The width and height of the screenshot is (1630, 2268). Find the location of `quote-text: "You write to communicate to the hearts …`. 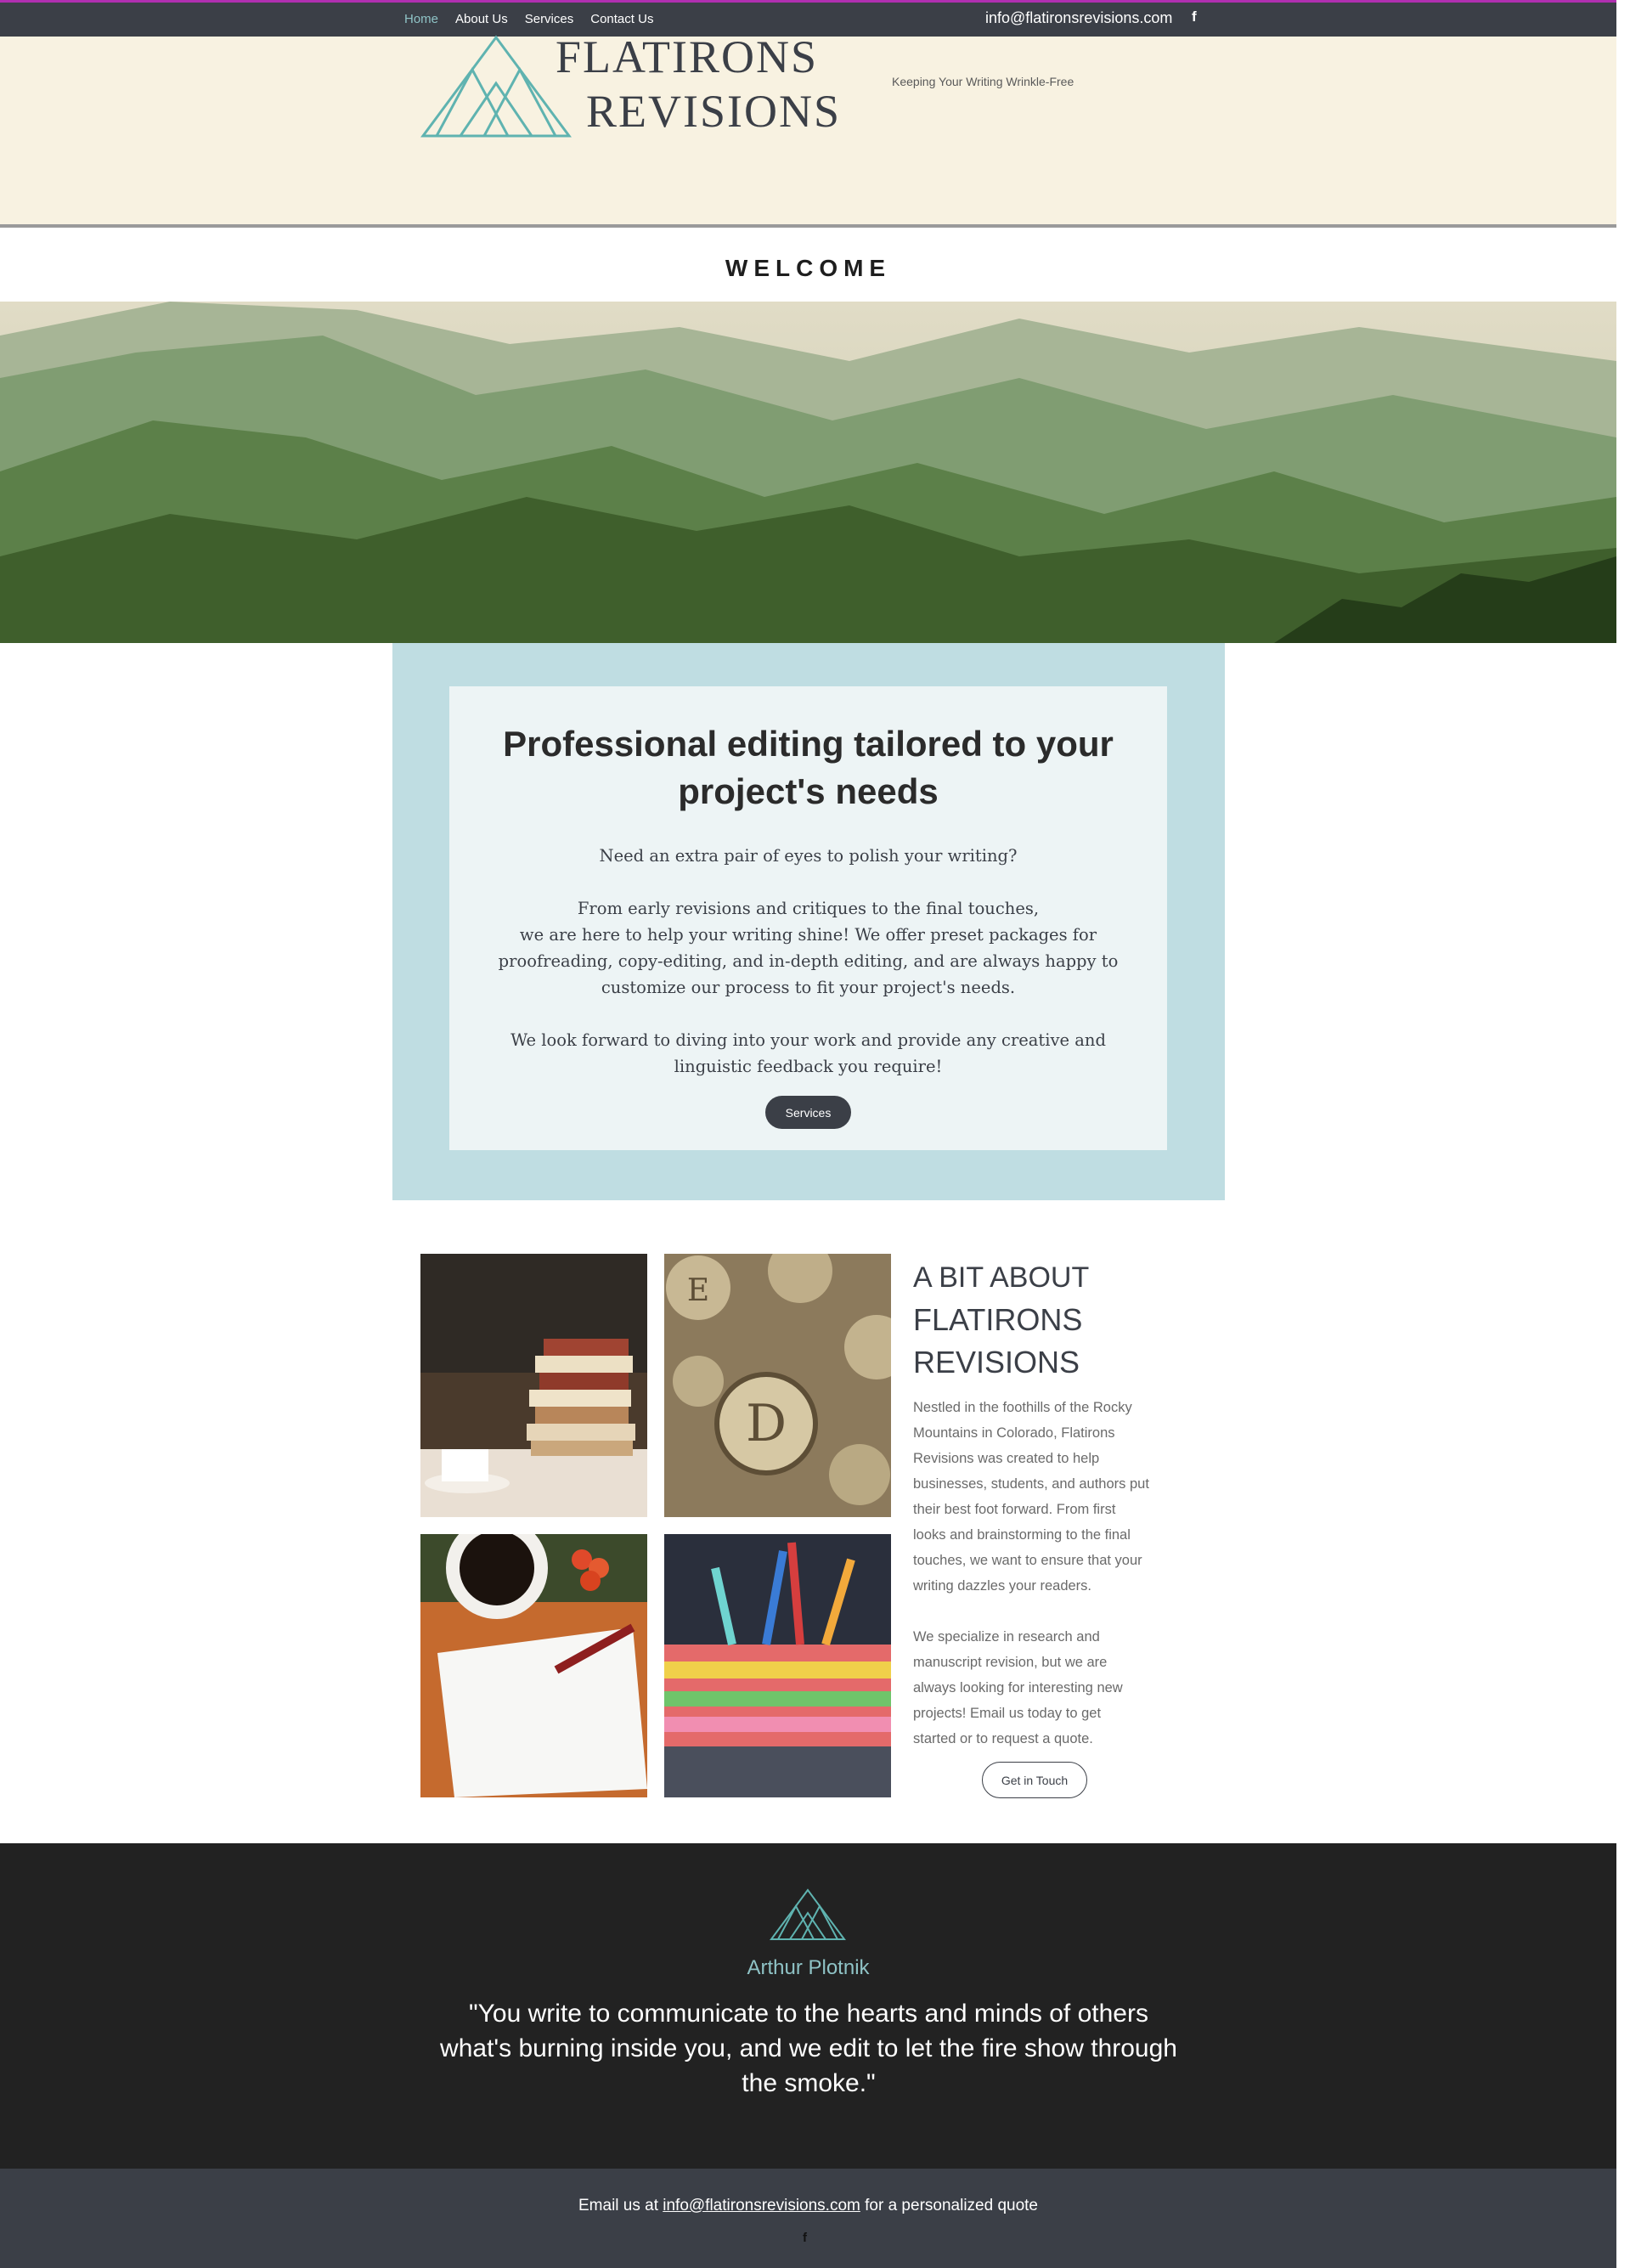

quote-text: "You write to communicate to the hearts … is located at coordinates (809, 2048).